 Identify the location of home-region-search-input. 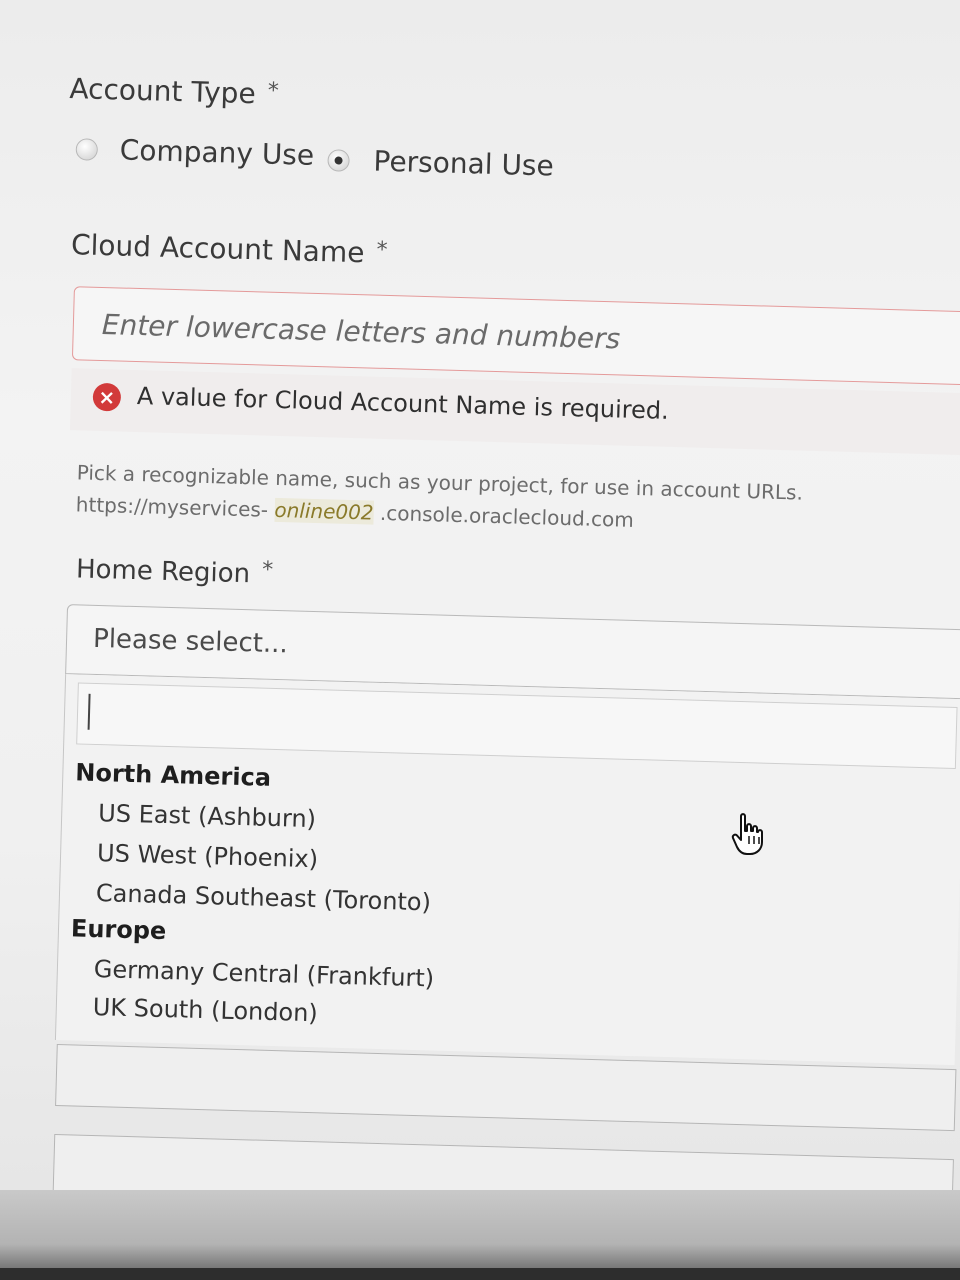
(517, 726).